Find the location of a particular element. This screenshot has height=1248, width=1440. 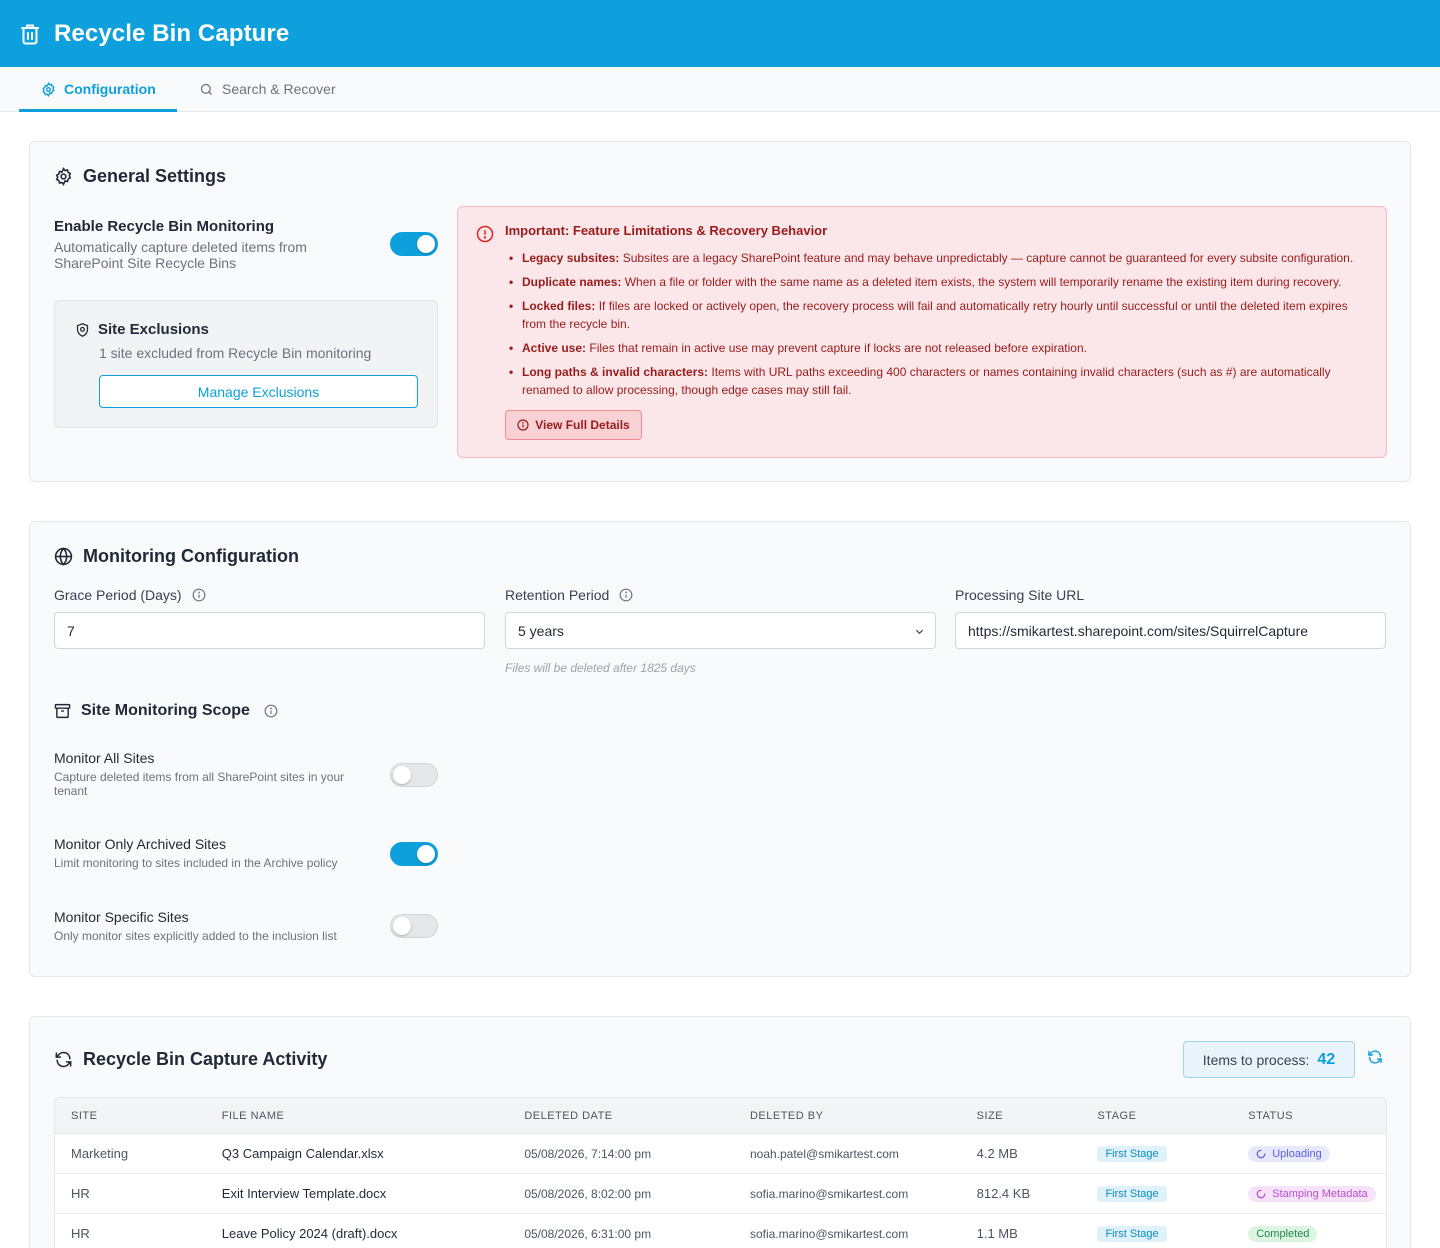

enable-monitoring-toggle is located at coordinates (414, 244).